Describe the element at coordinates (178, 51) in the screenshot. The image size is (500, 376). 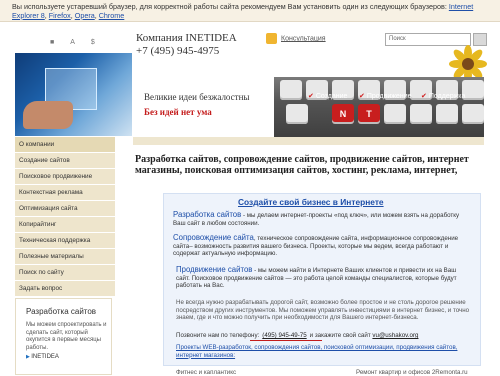
I see `header-phone: +7 (495) 945-4975` at that location.